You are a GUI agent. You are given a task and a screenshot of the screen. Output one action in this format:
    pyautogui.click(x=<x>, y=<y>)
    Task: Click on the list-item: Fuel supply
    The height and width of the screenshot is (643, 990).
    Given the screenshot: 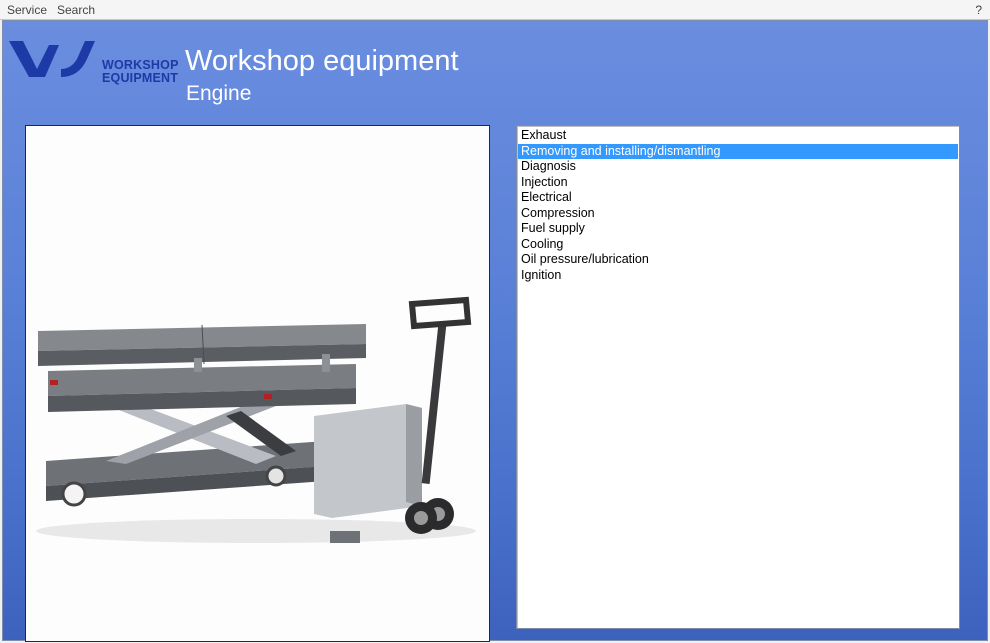 What is the action you would take?
    pyautogui.click(x=738, y=229)
    